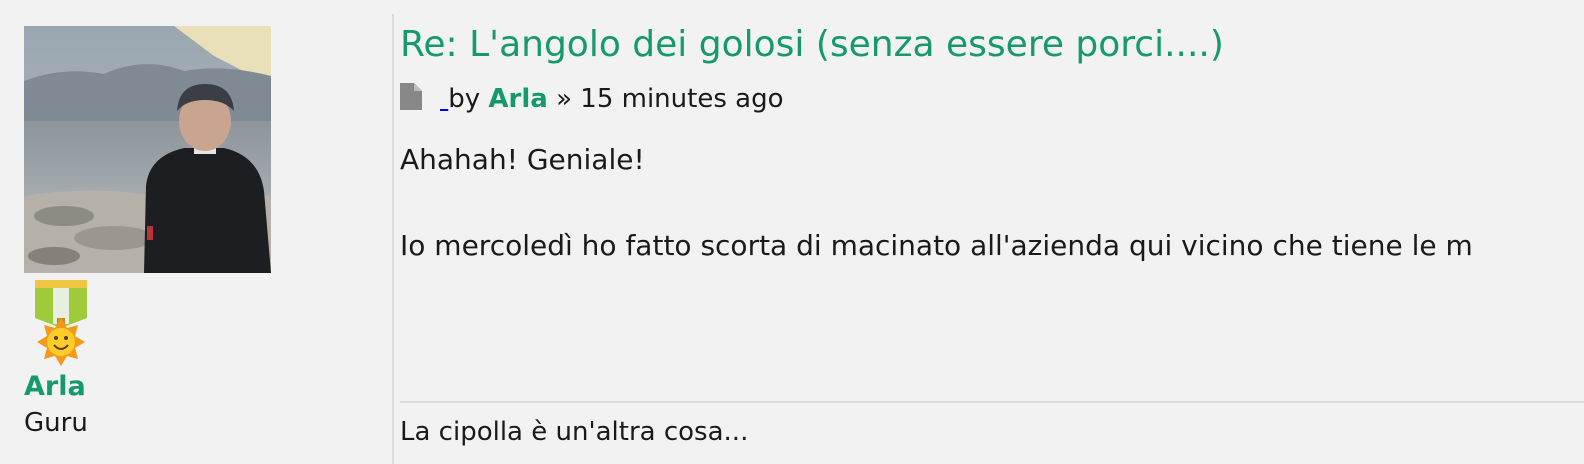  Describe the element at coordinates (464, 99) in the screenshot. I see `by-label: by` at that location.